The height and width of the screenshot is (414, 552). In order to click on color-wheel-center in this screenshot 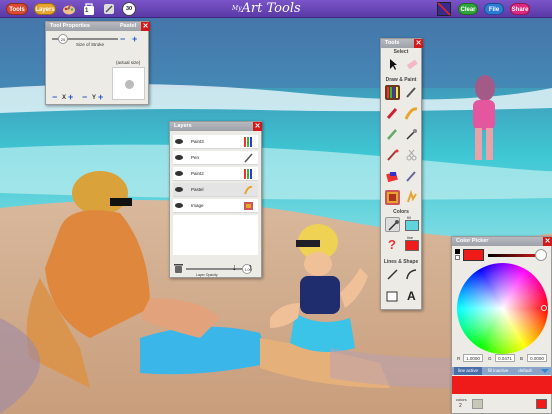, I will do `click(502, 308)`.